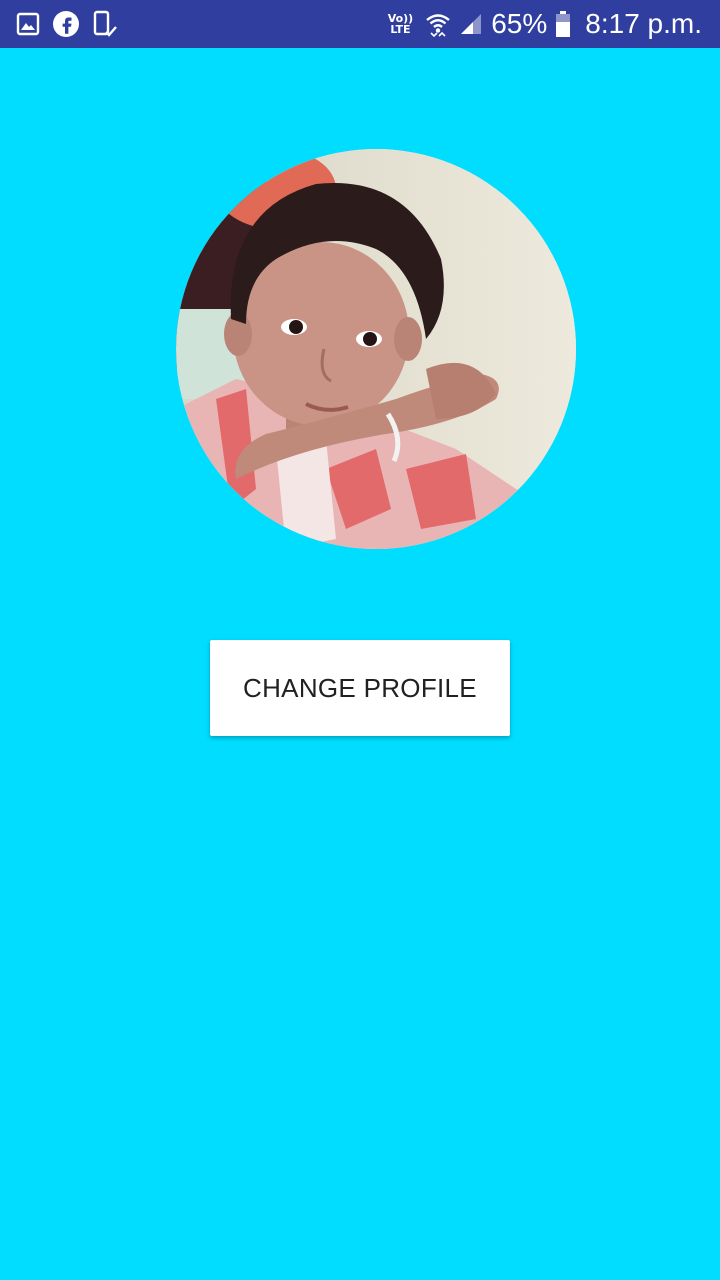 The image size is (720, 1280). I want to click on notification-icons, so click(67, 24).